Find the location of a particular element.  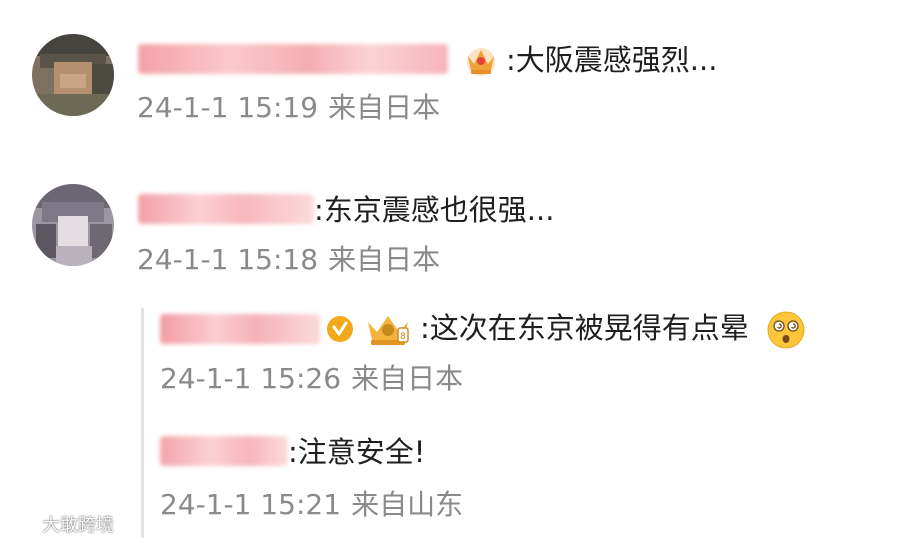

verified-v-icon is located at coordinates (340, 329).